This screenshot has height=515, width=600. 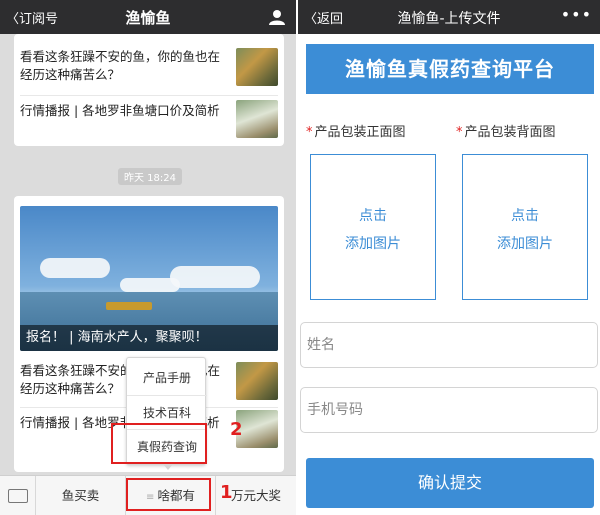 What do you see at coordinates (525, 227) in the screenshot?
I see `upload-back-image-button: 点击 添加图片` at bounding box center [525, 227].